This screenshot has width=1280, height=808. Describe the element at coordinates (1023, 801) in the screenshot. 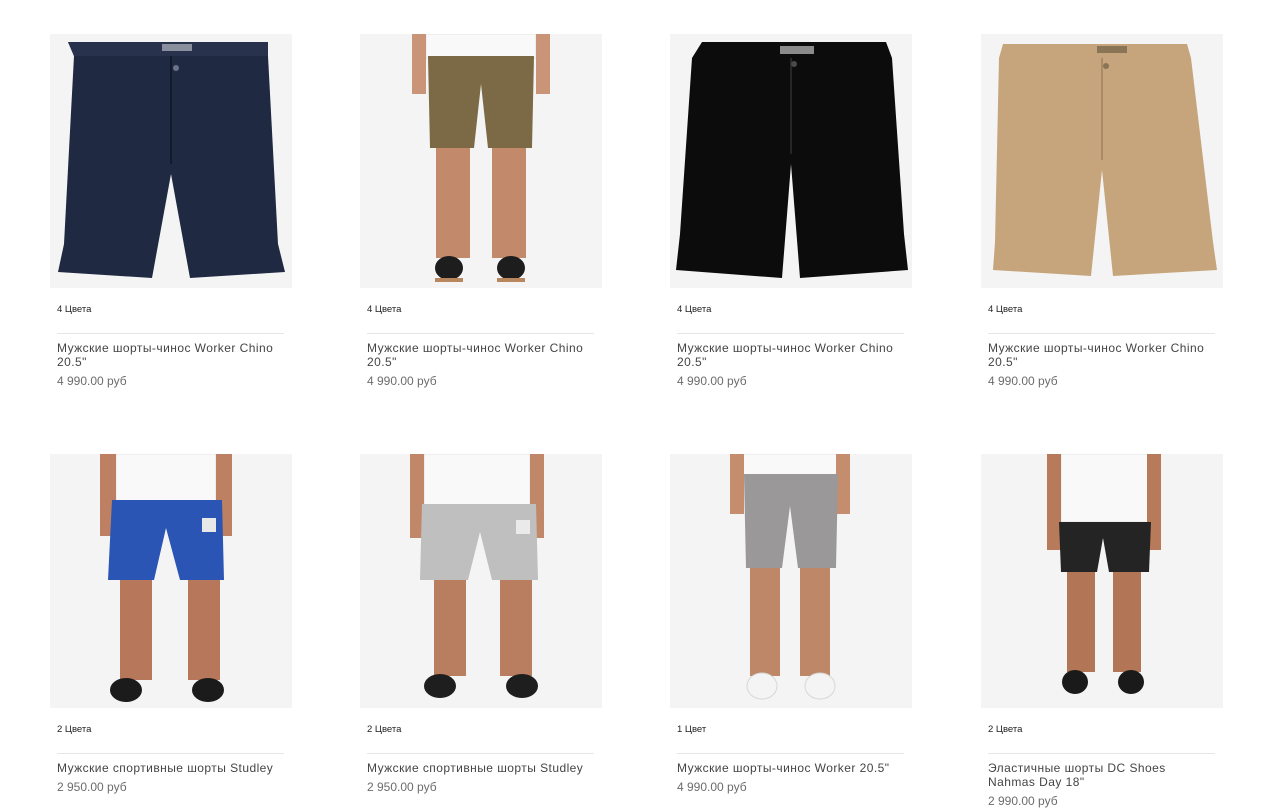

I see `product-price: 2 990.00 руб` at that location.